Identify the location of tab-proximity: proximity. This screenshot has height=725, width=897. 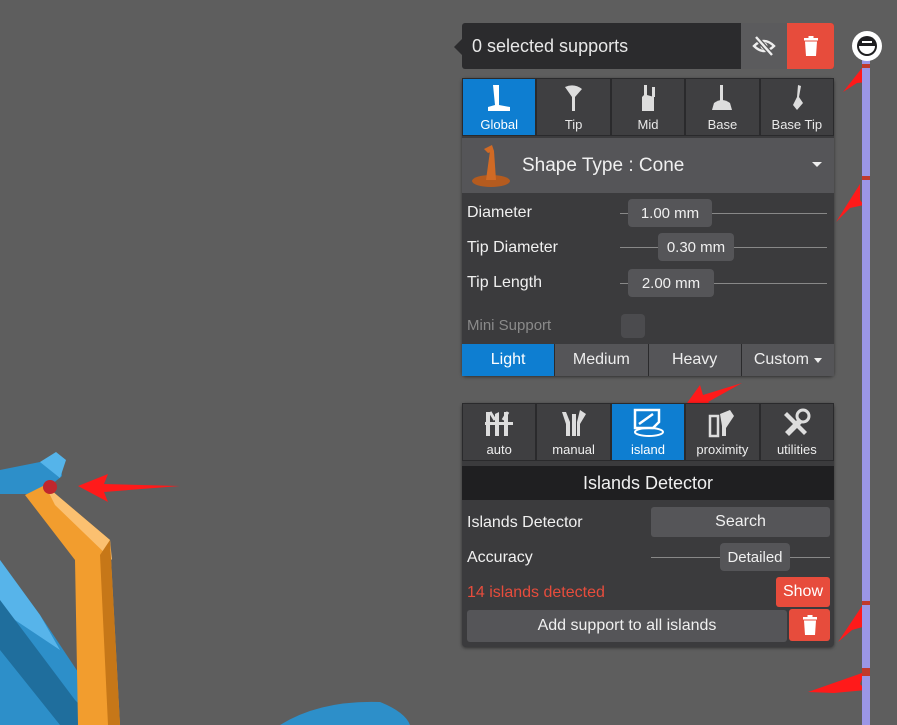
(722, 432).